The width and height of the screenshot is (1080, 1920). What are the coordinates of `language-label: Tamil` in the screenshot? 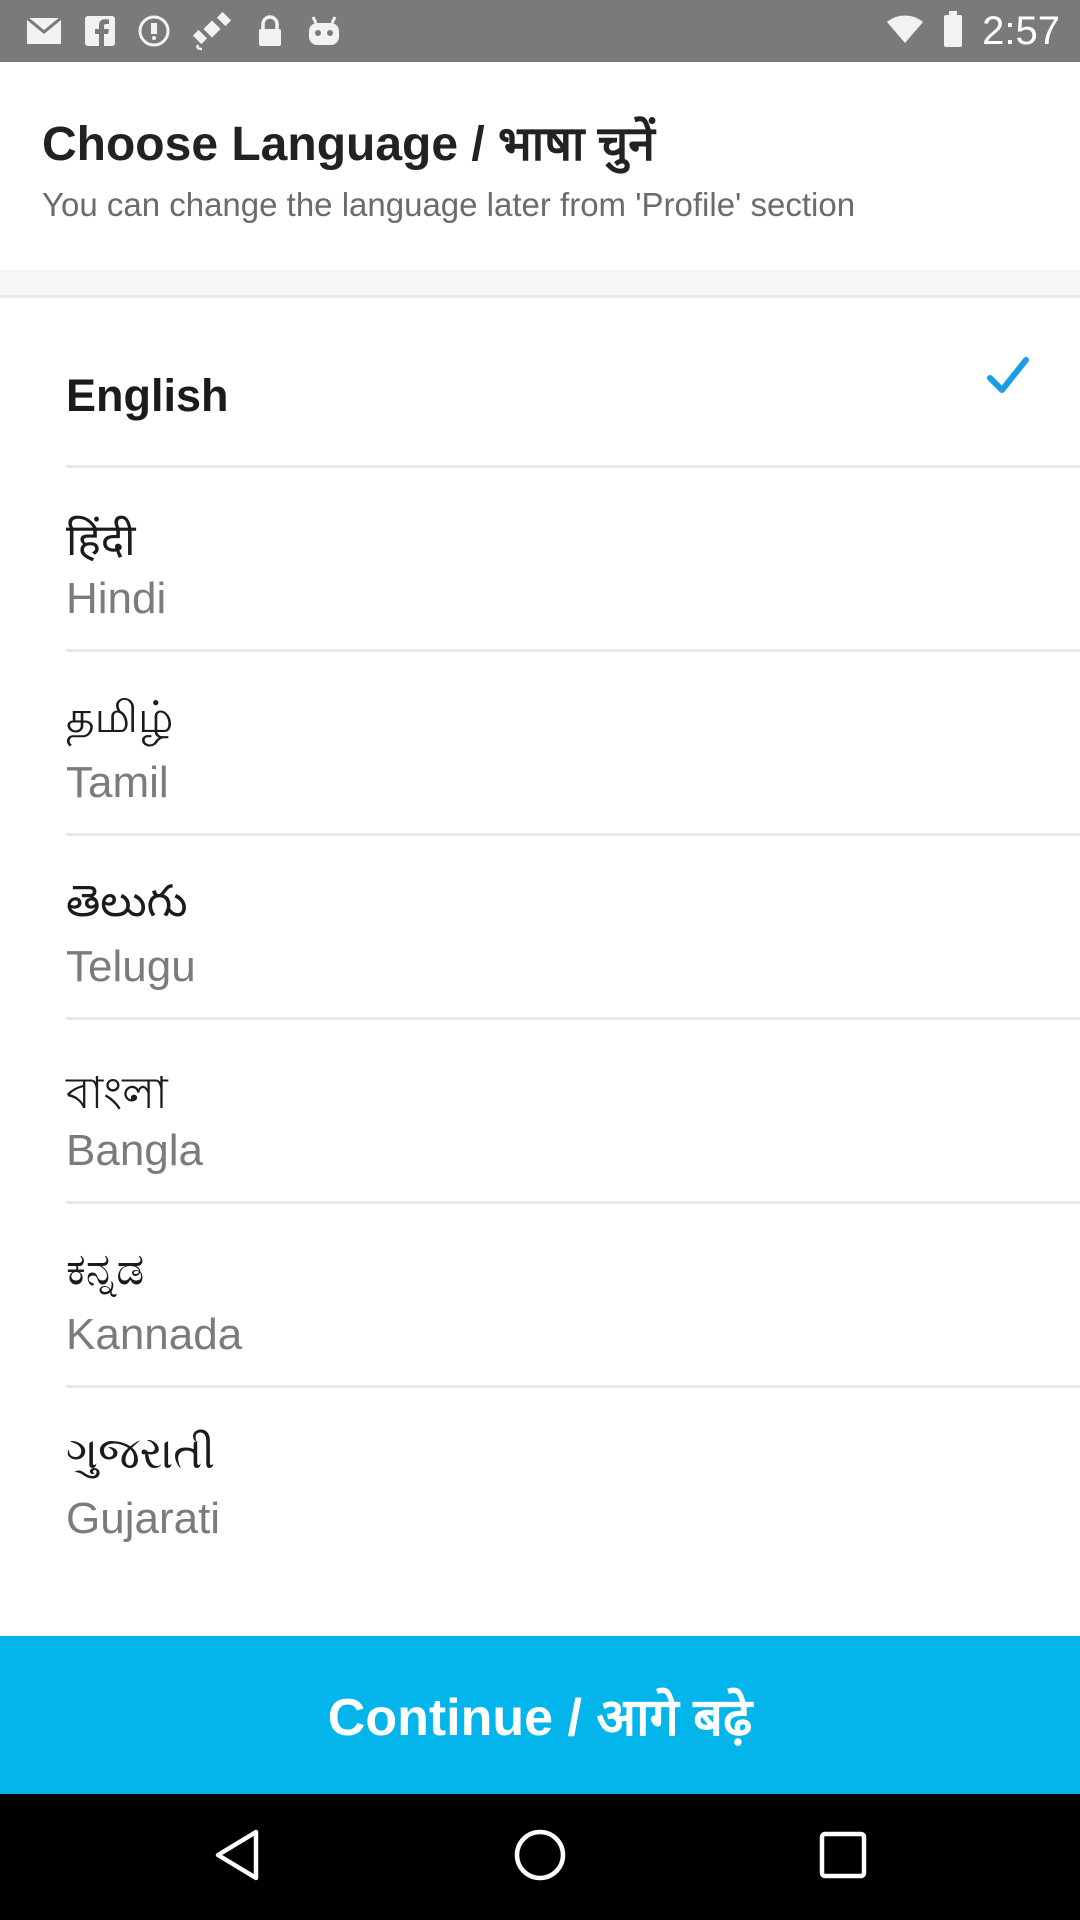 It's located at (117, 782).